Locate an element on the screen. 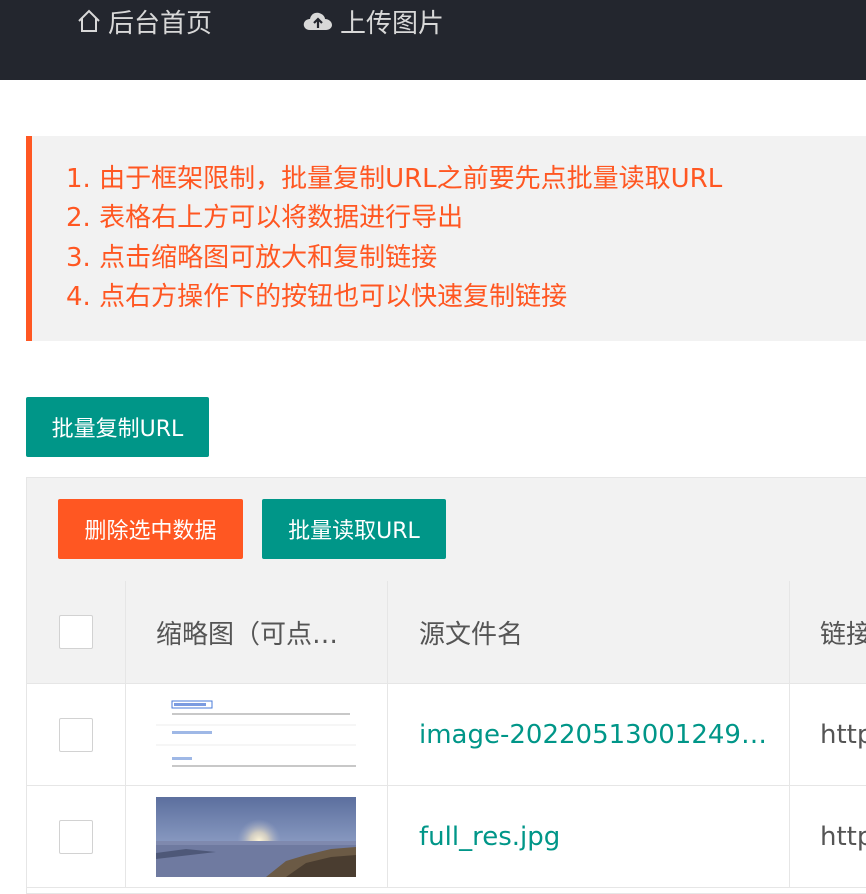  select-all-checkbox is located at coordinates (76, 632).